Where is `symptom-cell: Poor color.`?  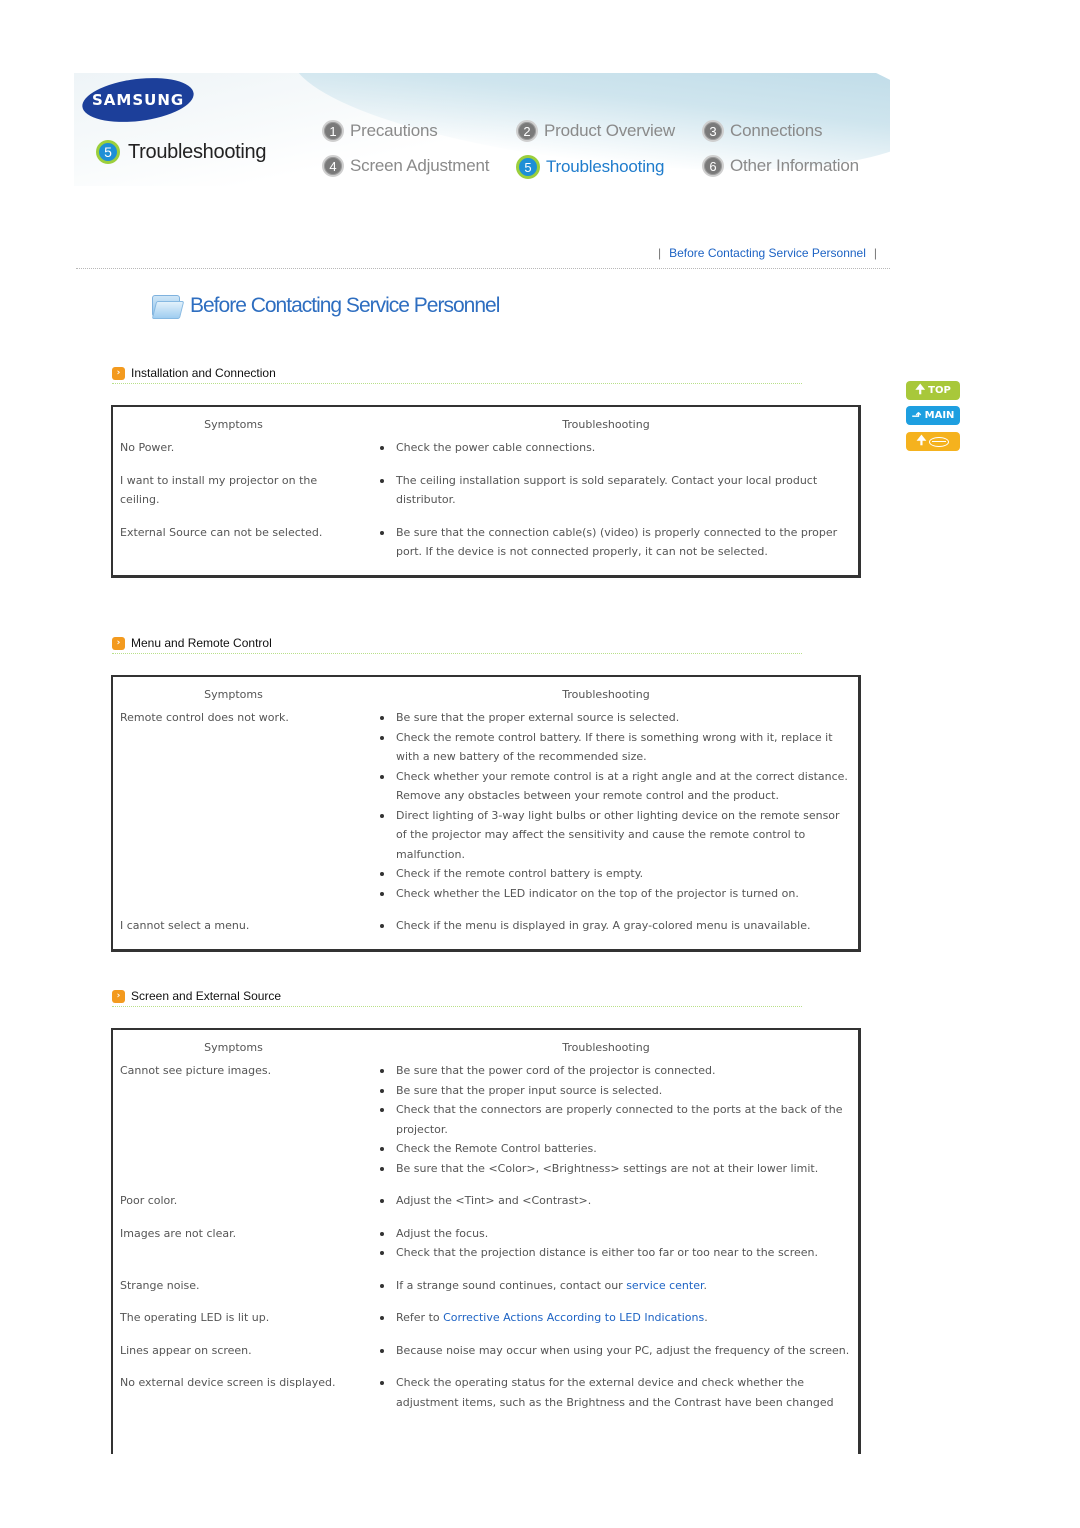 symptom-cell: Poor color. is located at coordinates (149, 1200).